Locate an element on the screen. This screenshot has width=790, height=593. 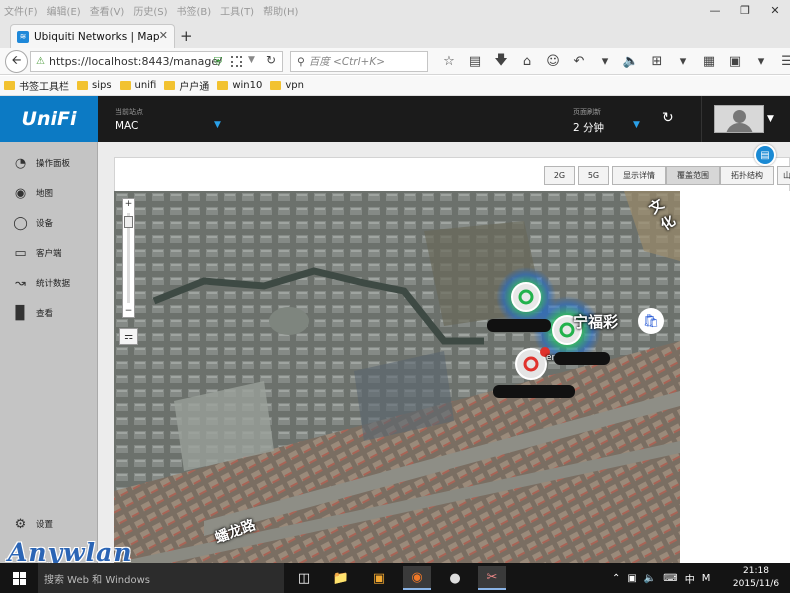
menu-help: 帮助(H) is located at coordinates (280, 10).